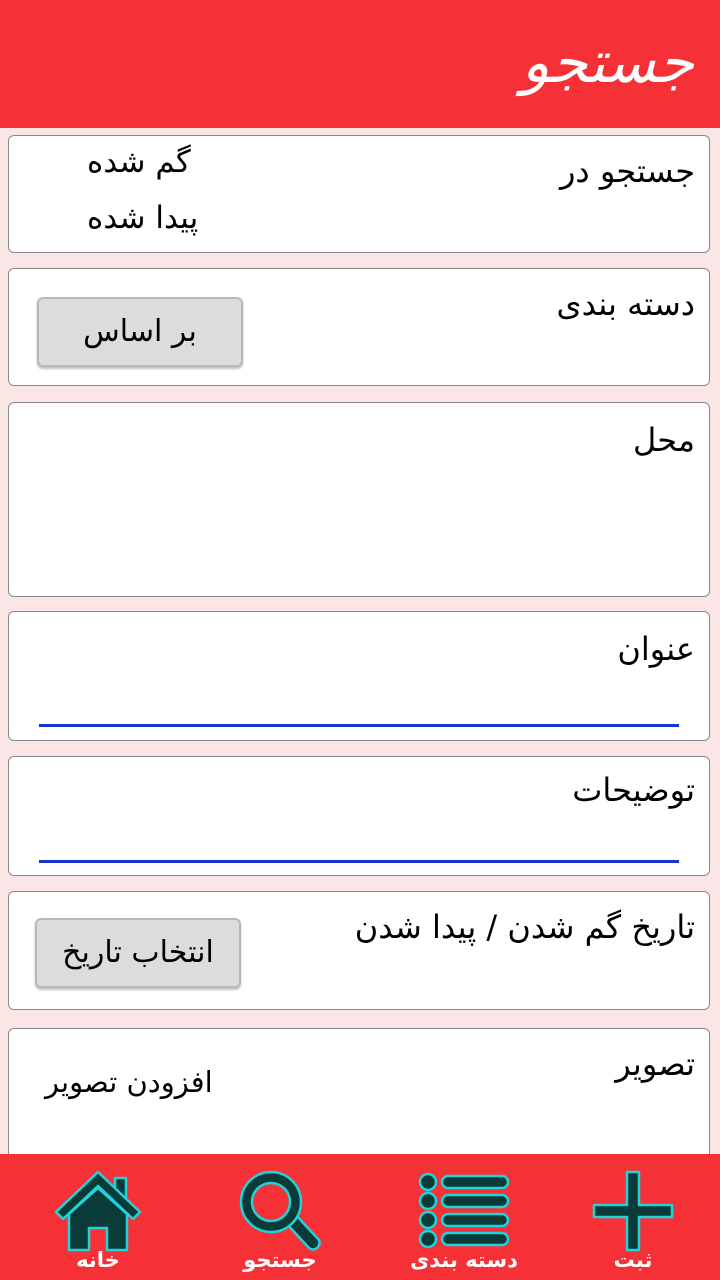  I want to click on location-label: محل, so click(663, 440).